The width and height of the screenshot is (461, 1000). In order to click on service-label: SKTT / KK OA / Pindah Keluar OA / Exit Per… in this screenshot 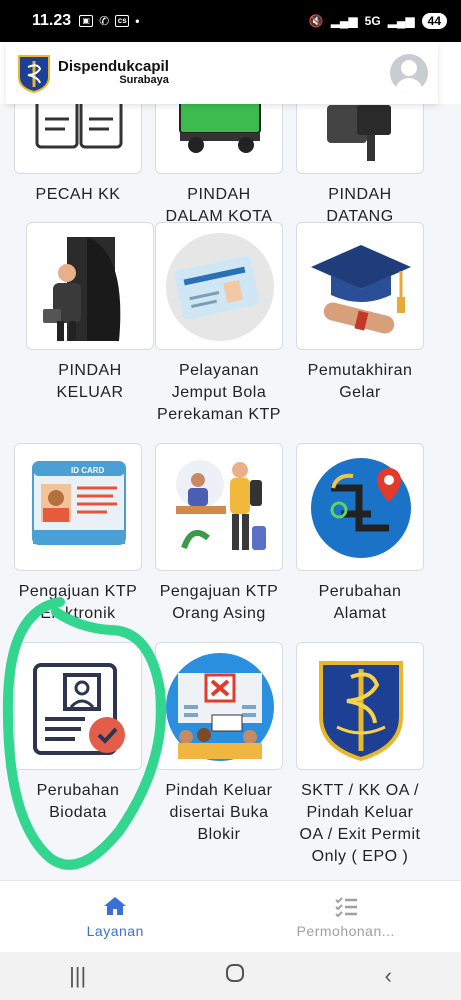, I will do `click(360, 823)`.